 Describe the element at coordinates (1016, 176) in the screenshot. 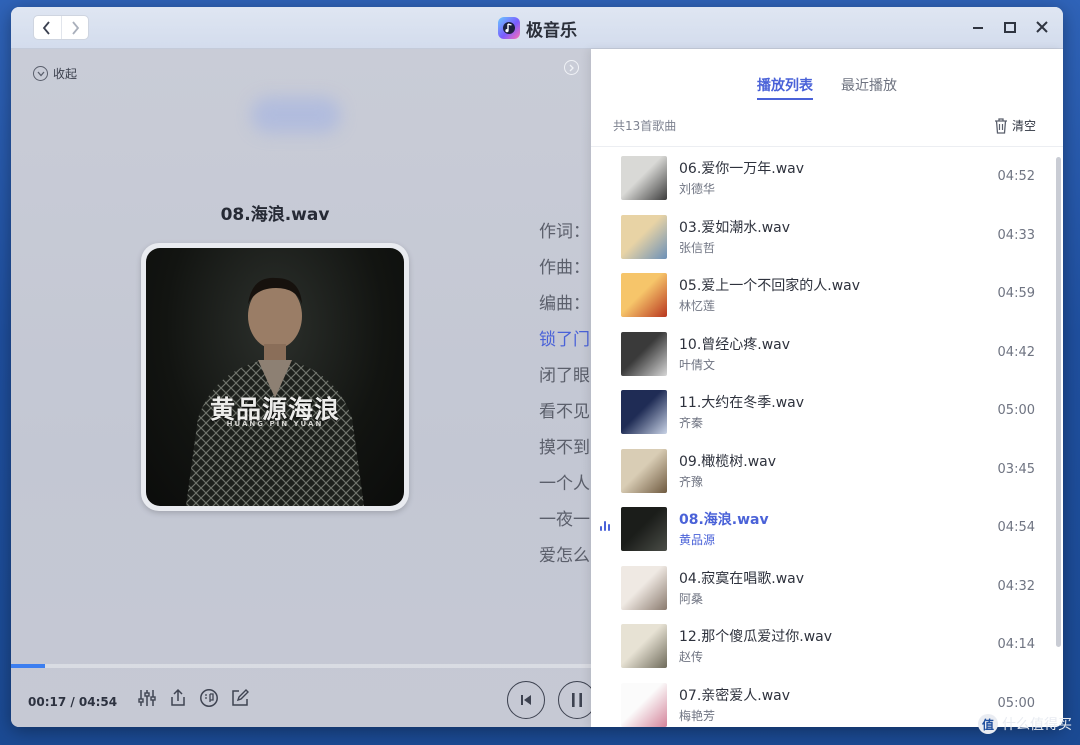

I see `song-duration: 04:52` at that location.